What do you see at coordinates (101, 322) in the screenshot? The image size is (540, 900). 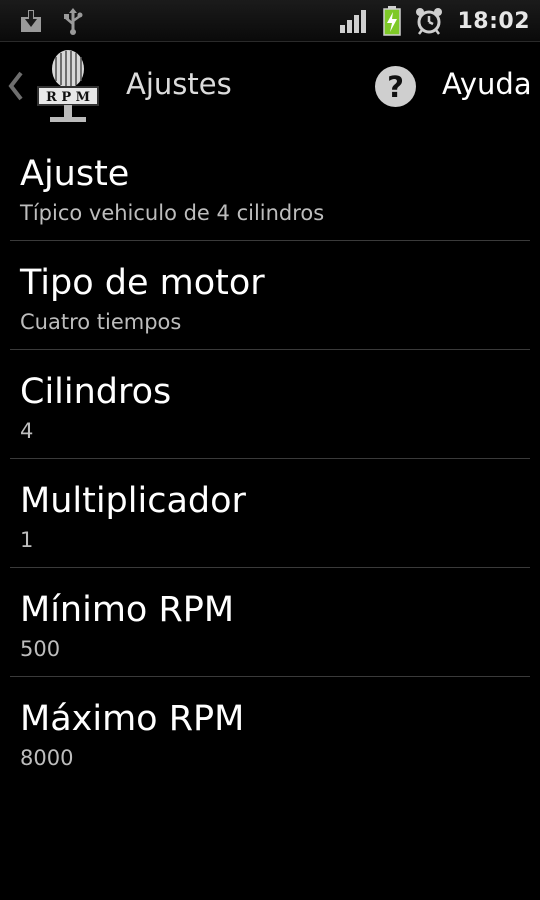 I see `setting-summary: Cuatro tiempos` at bounding box center [101, 322].